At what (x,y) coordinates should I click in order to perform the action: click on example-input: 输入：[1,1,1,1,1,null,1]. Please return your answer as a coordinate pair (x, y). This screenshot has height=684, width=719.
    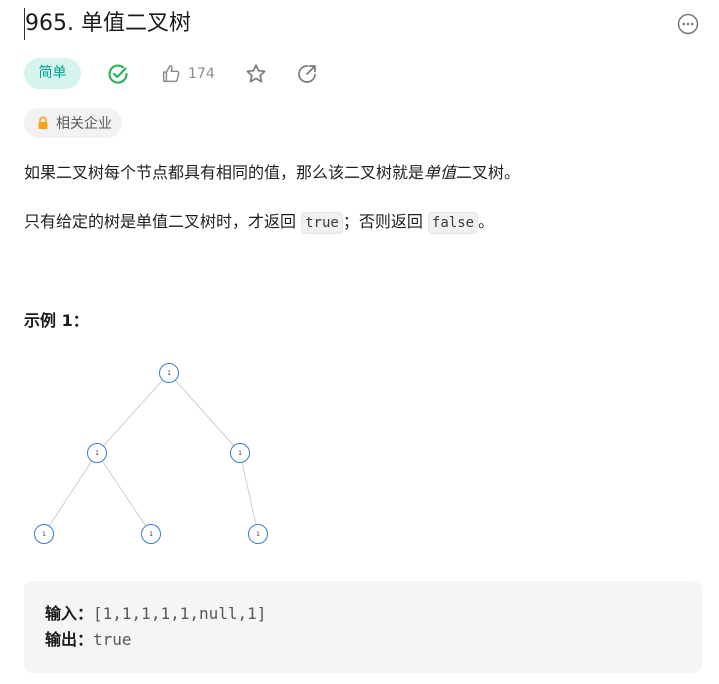
    Looking at the image, I should click on (155, 614).